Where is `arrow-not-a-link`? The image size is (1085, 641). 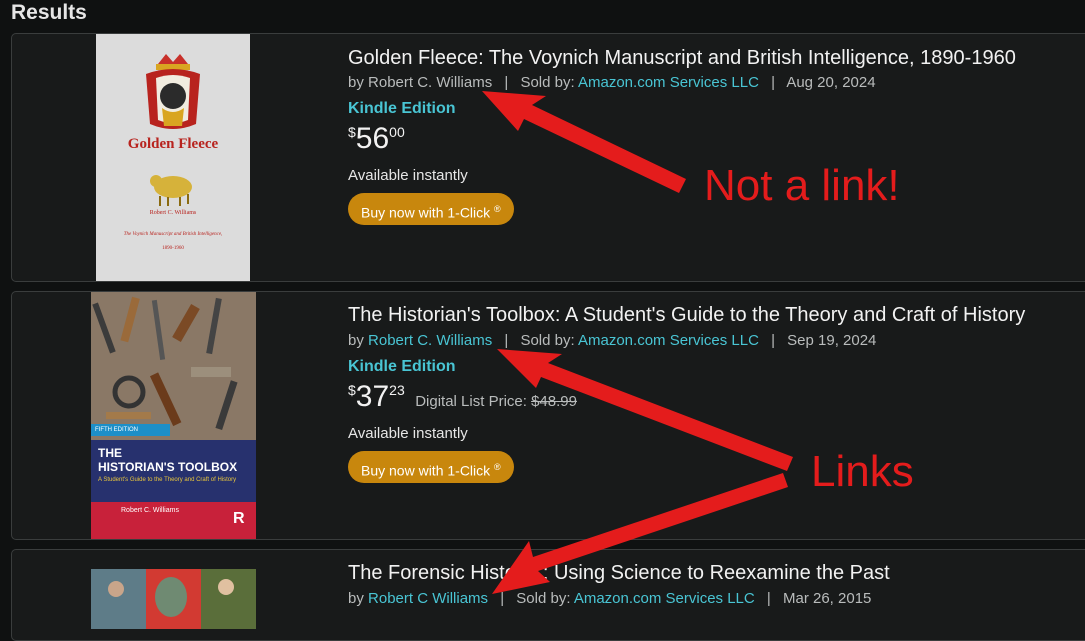
arrow-not-a-link is located at coordinates (584, 142).